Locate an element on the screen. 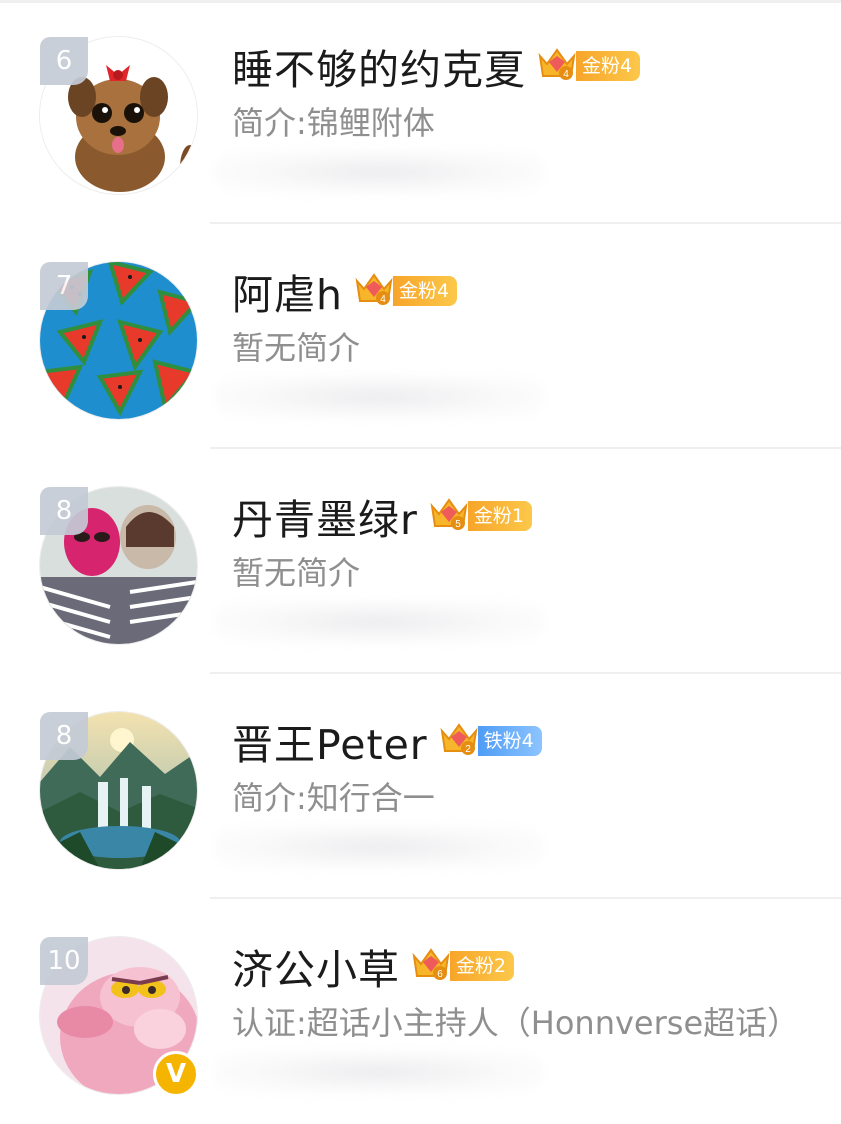 The width and height of the screenshot is (841, 1124). user-name: 阿虐h is located at coordinates (287, 291).